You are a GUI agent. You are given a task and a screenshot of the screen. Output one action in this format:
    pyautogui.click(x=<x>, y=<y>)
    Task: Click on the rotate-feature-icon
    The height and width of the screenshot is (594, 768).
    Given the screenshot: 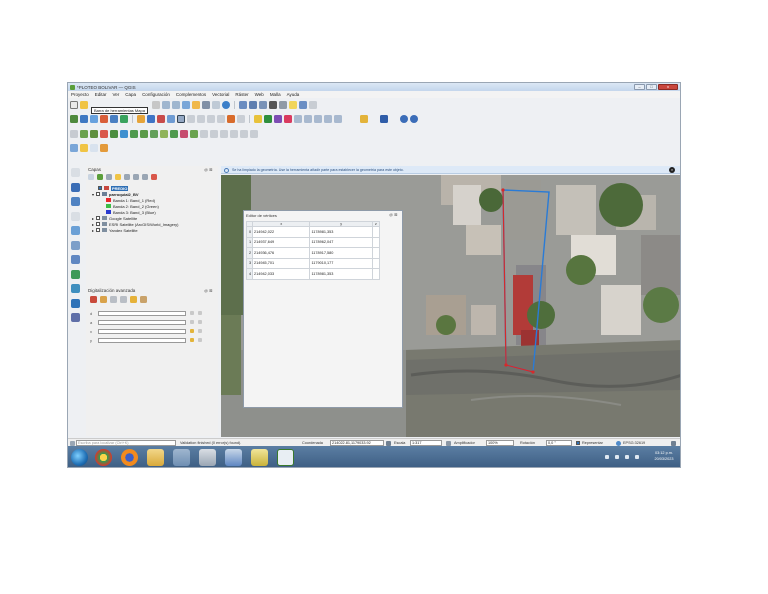 What is the action you would take?
    pyautogui.click(x=184, y=133)
    